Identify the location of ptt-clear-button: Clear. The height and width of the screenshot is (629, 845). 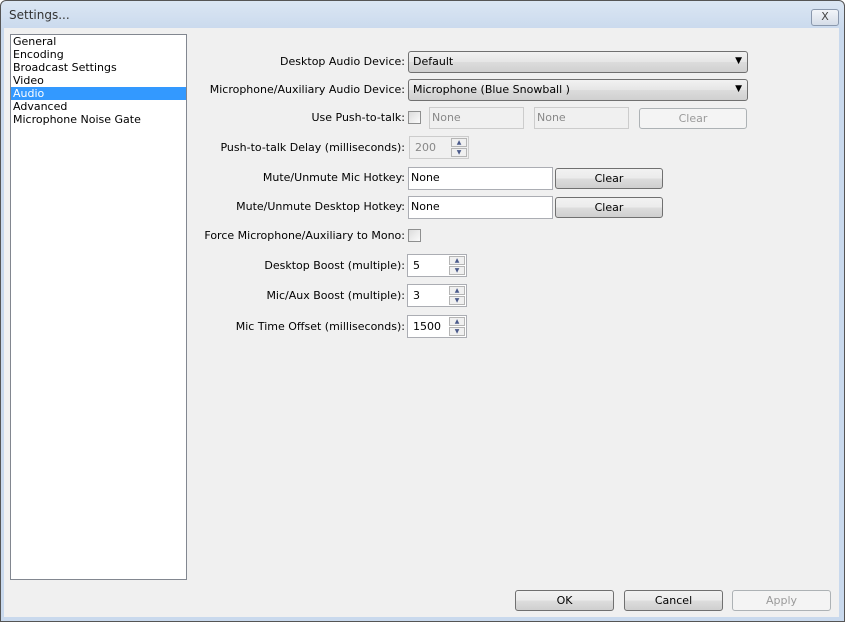
(693, 118).